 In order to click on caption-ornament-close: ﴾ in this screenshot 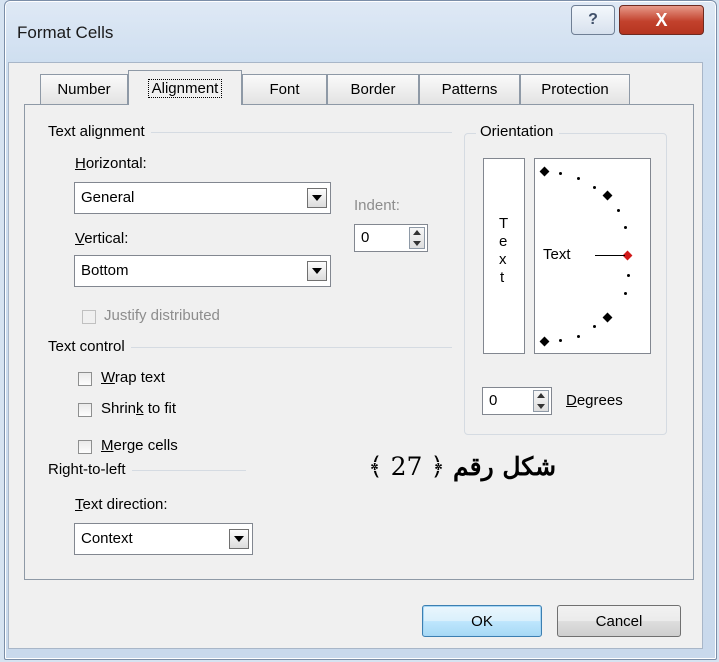, I will do `click(375, 466)`.